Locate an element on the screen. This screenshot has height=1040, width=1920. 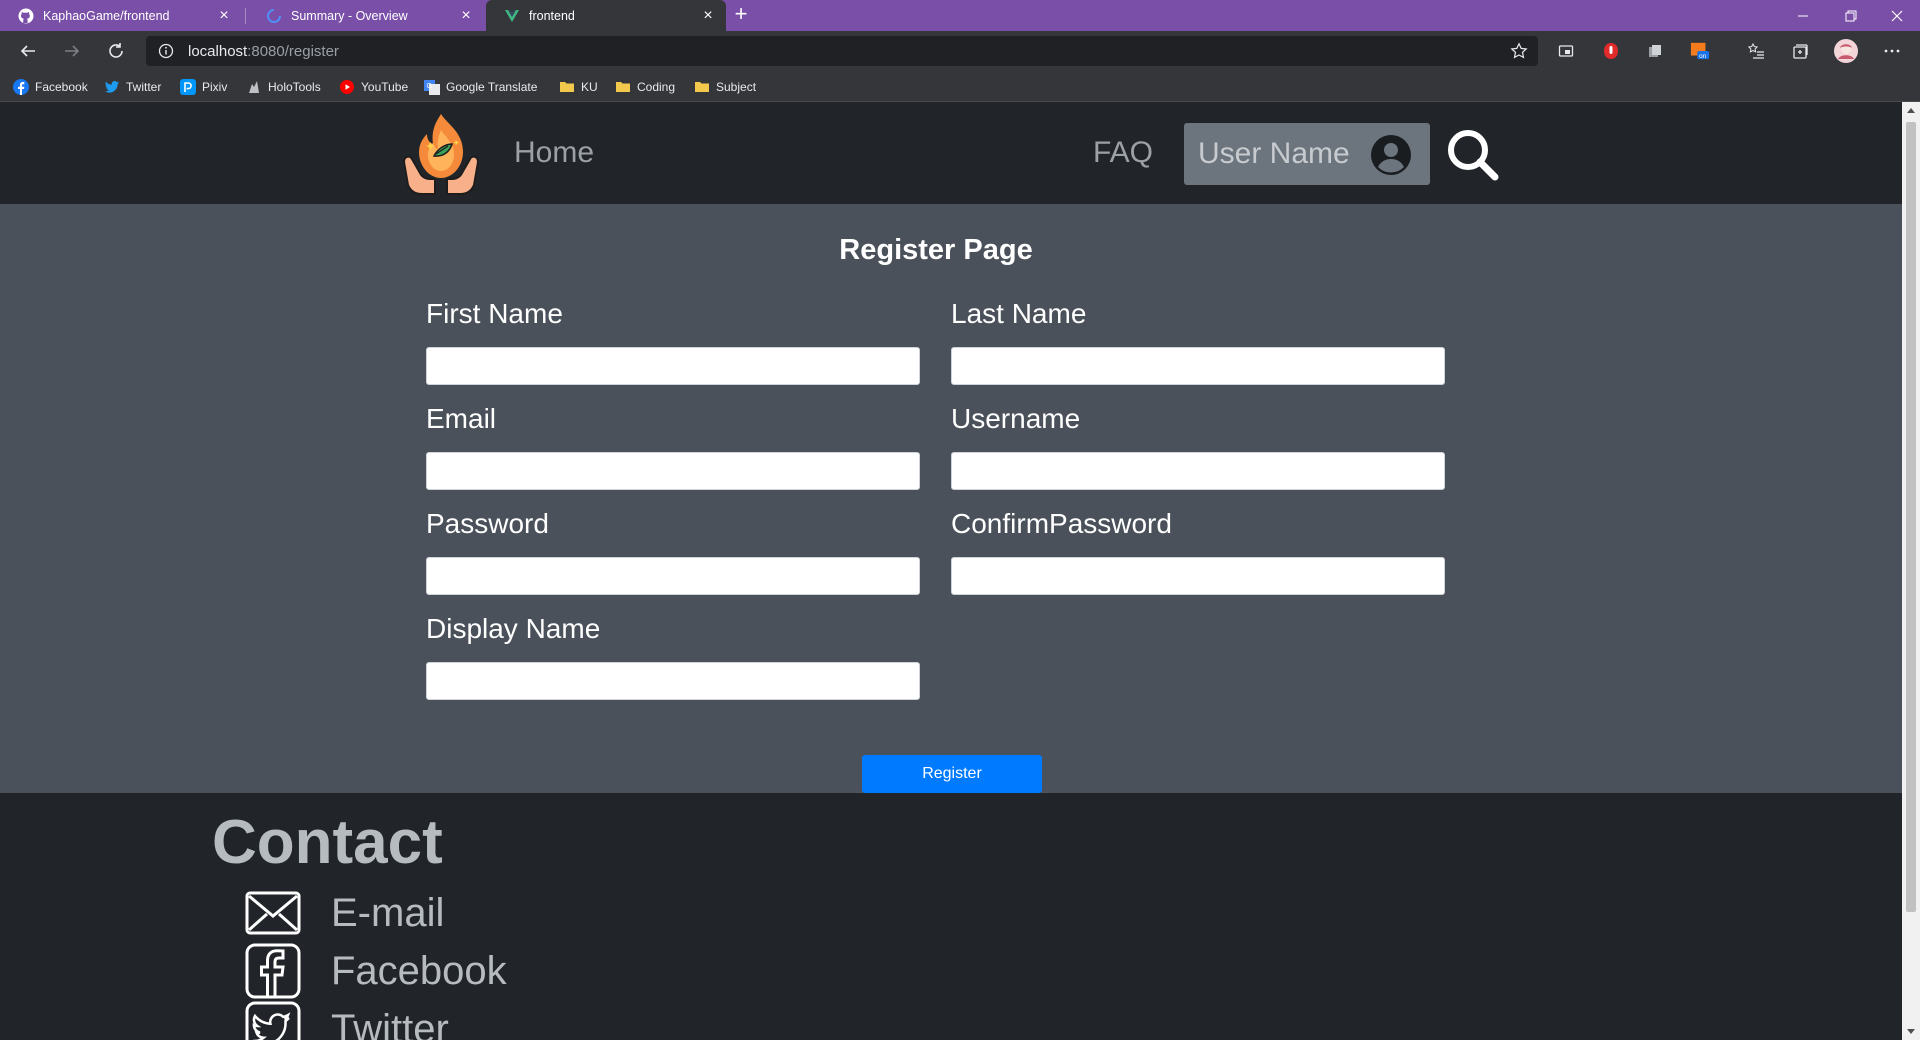
flame-hands-logo-icon is located at coordinates (441, 155).